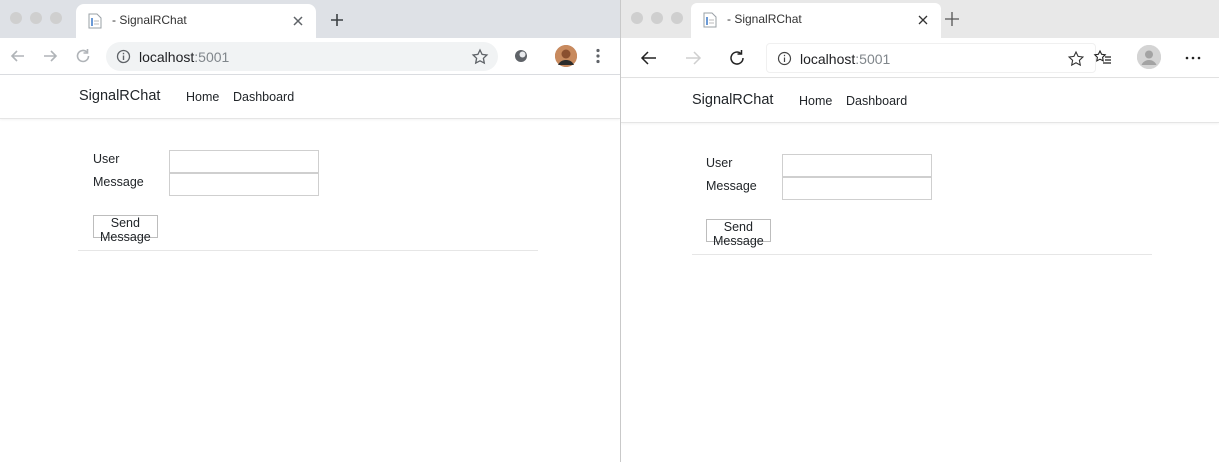  Describe the element at coordinates (521, 56) in the screenshot. I see `extension-icon` at that location.